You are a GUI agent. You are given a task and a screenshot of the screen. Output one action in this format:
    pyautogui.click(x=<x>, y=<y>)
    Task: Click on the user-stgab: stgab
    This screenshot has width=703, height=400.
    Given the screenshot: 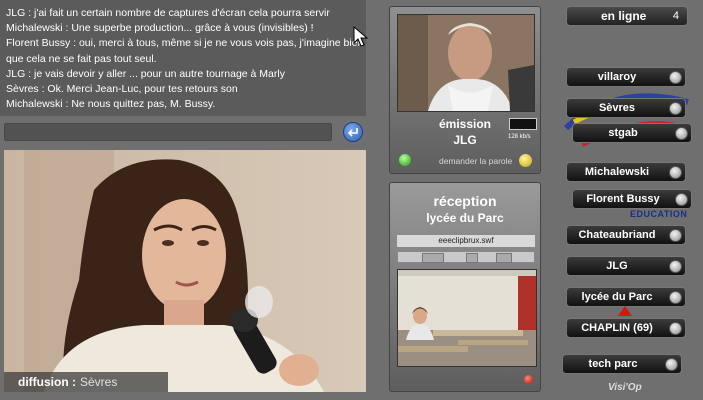 What is the action you would take?
    pyautogui.click(x=632, y=133)
    